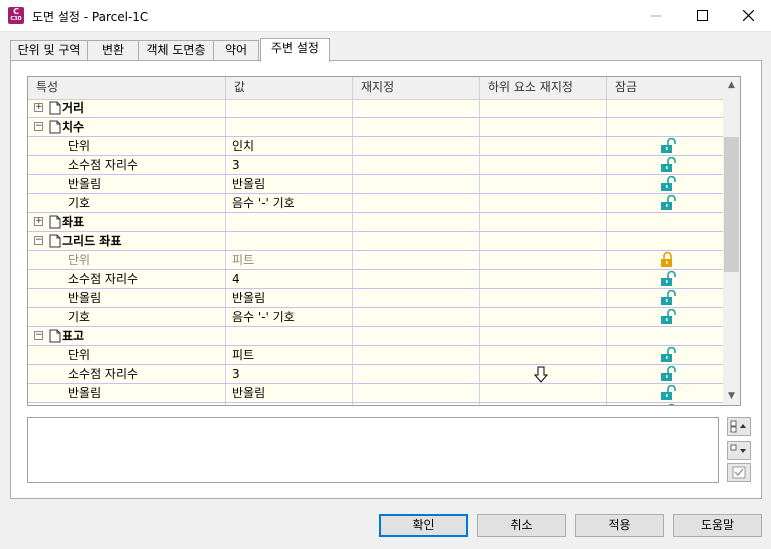  Describe the element at coordinates (541, 374) in the screenshot. I see `mouse-cursor-icon` at that location.